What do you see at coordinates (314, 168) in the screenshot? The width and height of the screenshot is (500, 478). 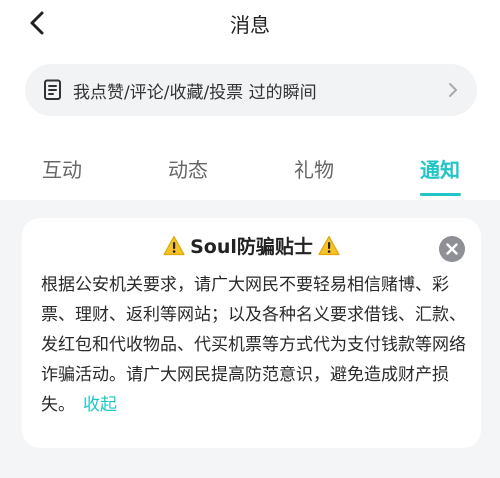 I see `tab-gifts: 礼物` at bounding box center [314, 168].